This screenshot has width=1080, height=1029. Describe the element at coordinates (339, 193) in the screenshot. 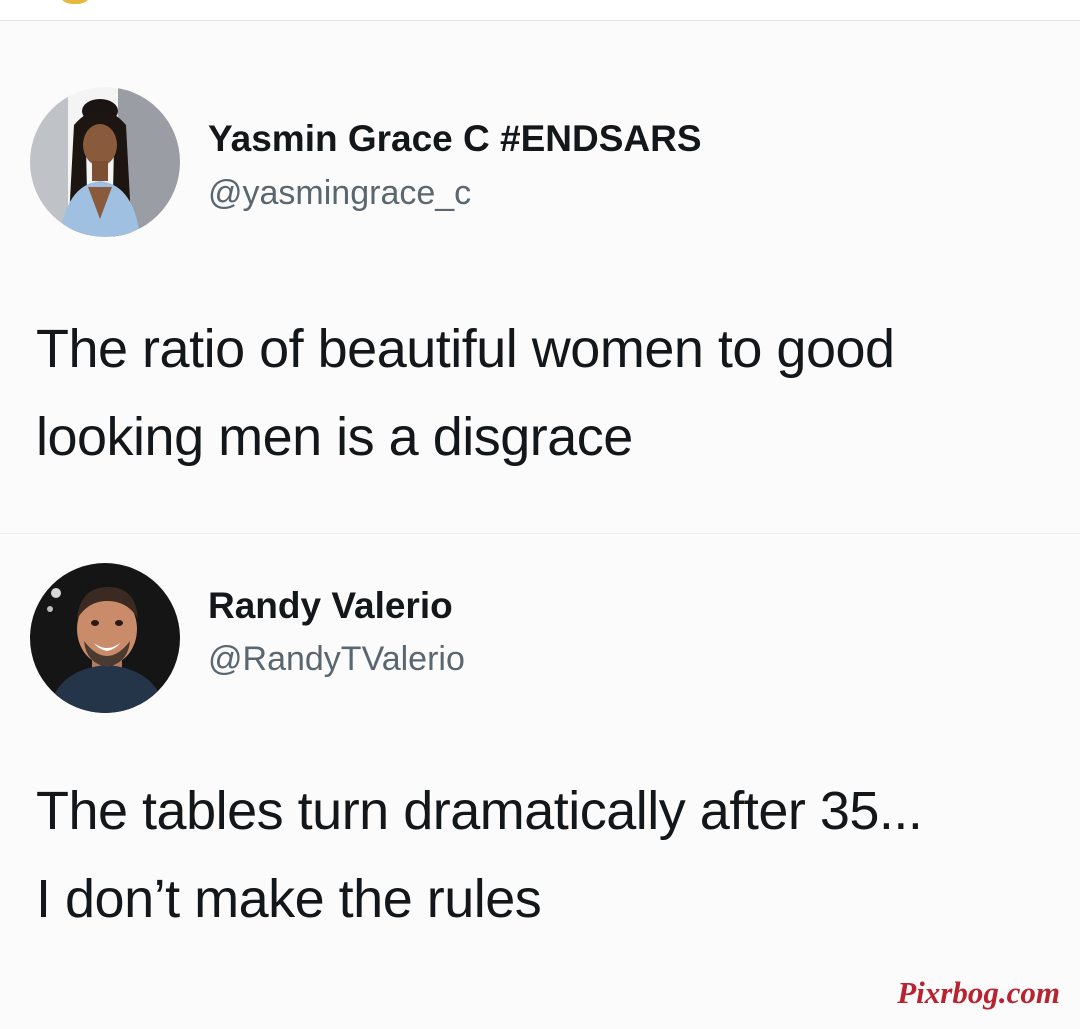

I see `author-handle: @yasmingrace_c` at that location.